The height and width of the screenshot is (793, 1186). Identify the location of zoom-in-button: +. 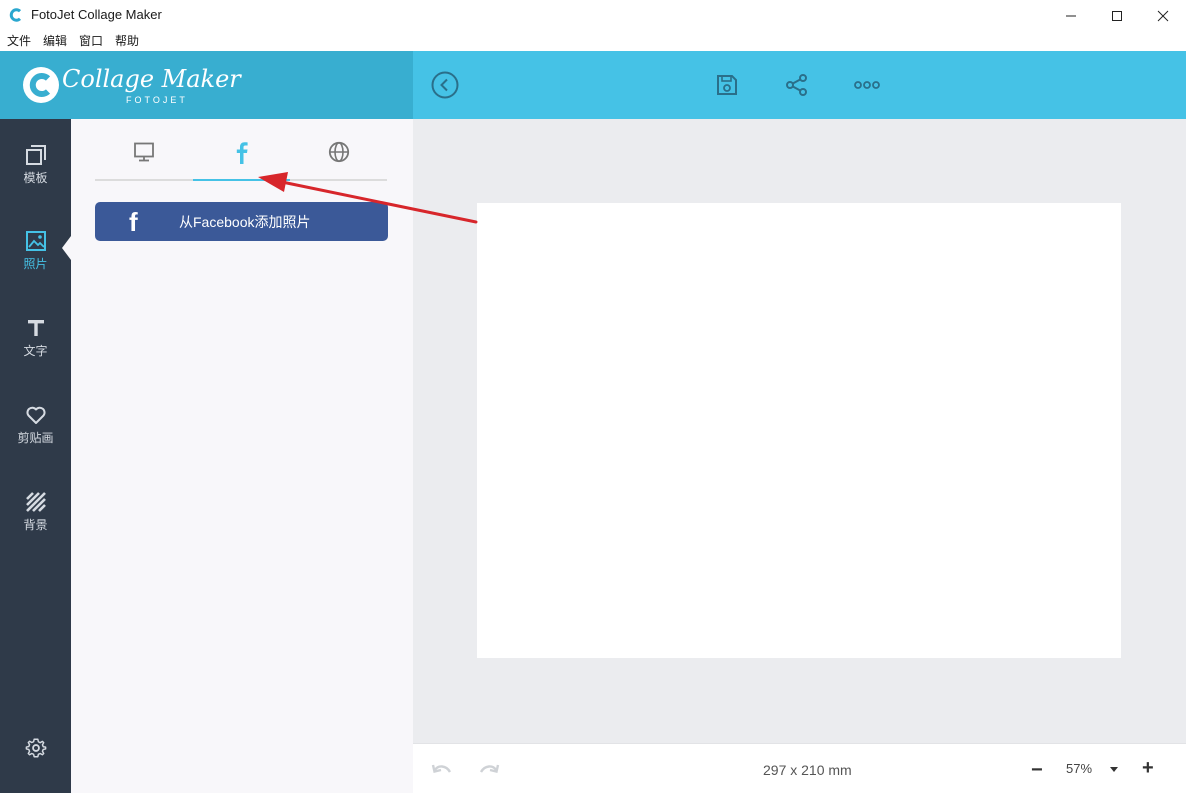
(1148, 768).